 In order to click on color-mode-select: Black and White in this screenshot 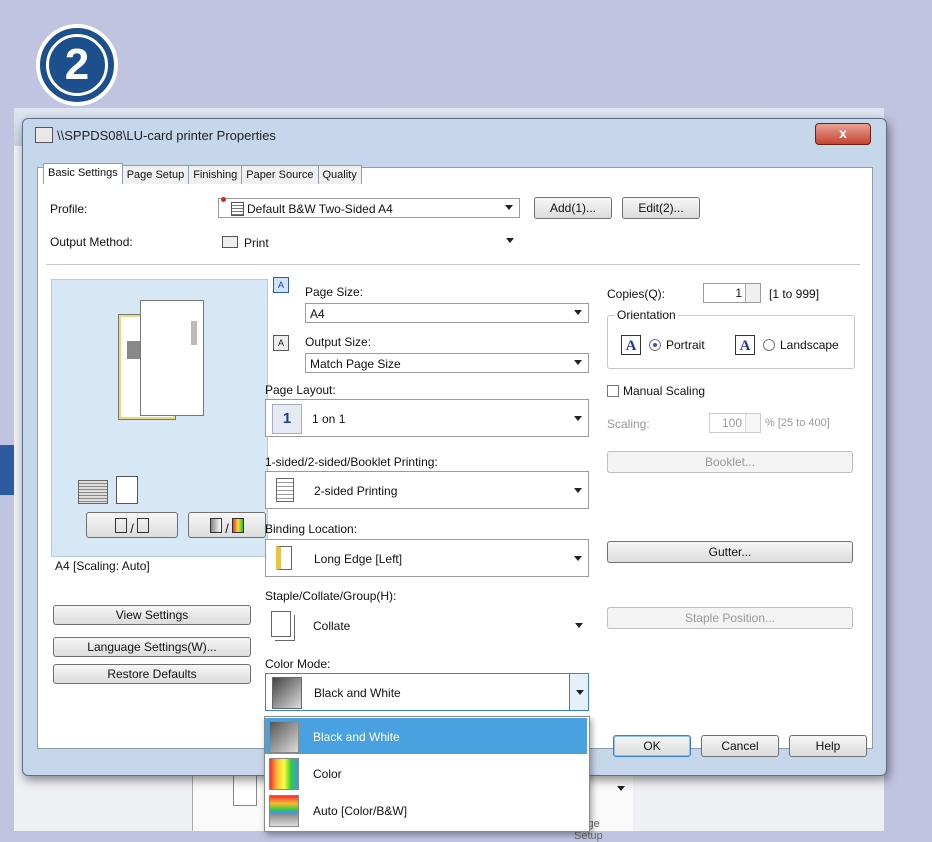, I will do `click(427, 692)`.